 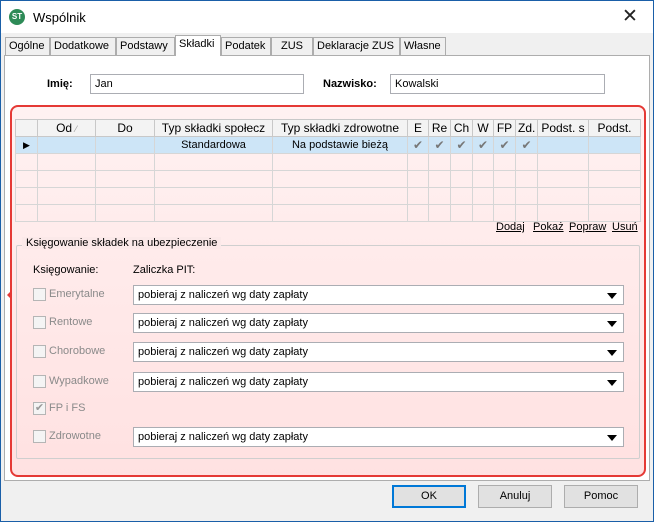 What do you see at coordinates (213, 145) in the screenshot?
I see `cell-typ-spoleczne: Standardowa` at bounding box center [213, 145].